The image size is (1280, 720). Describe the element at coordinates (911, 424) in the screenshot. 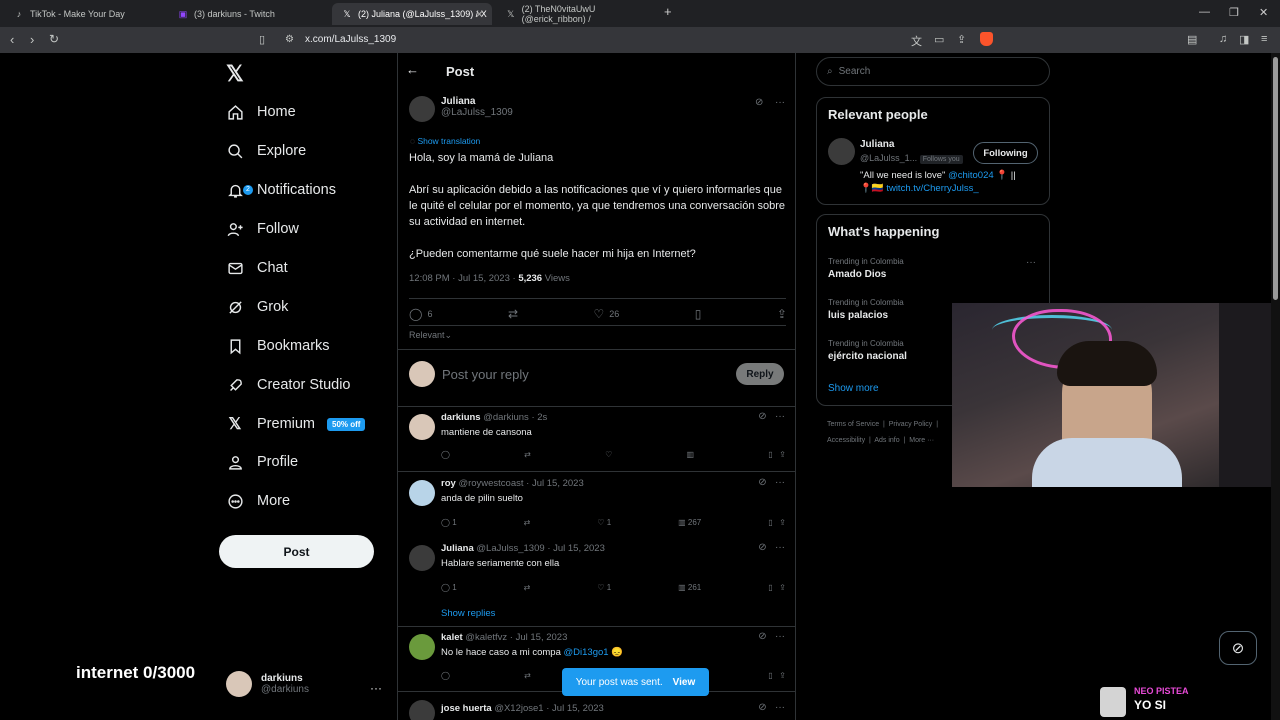

I see `footer-privacy: Privacy Policy` at that location.